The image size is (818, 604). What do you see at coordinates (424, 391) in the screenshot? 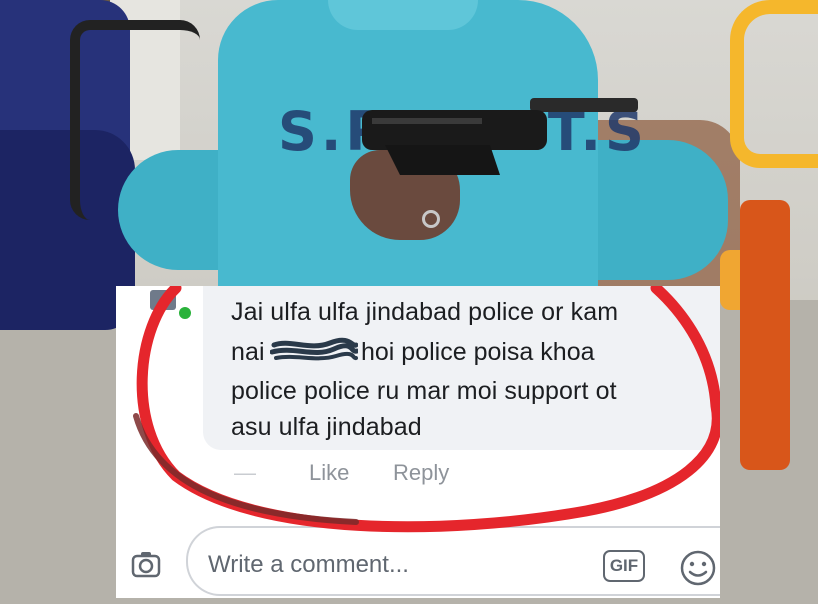
I see `comment-text-line: police police ru mar moi support ot` at bounding box center [424, 391].